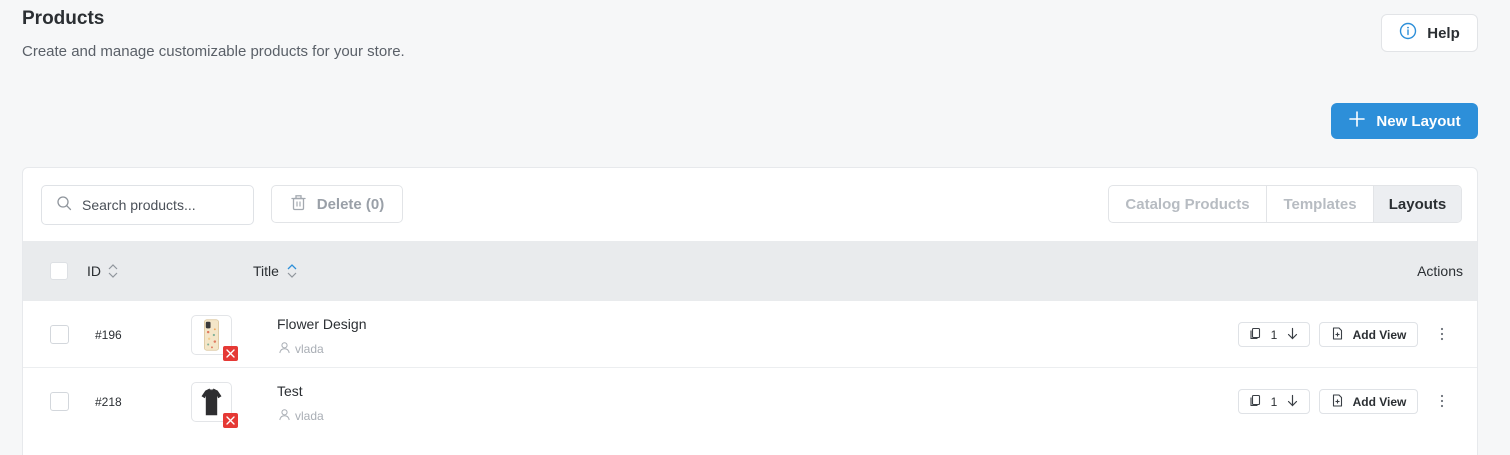 The height and width of the screenshot is (455, 1510). I want to click on help-button: Help, so click(1429, 33).